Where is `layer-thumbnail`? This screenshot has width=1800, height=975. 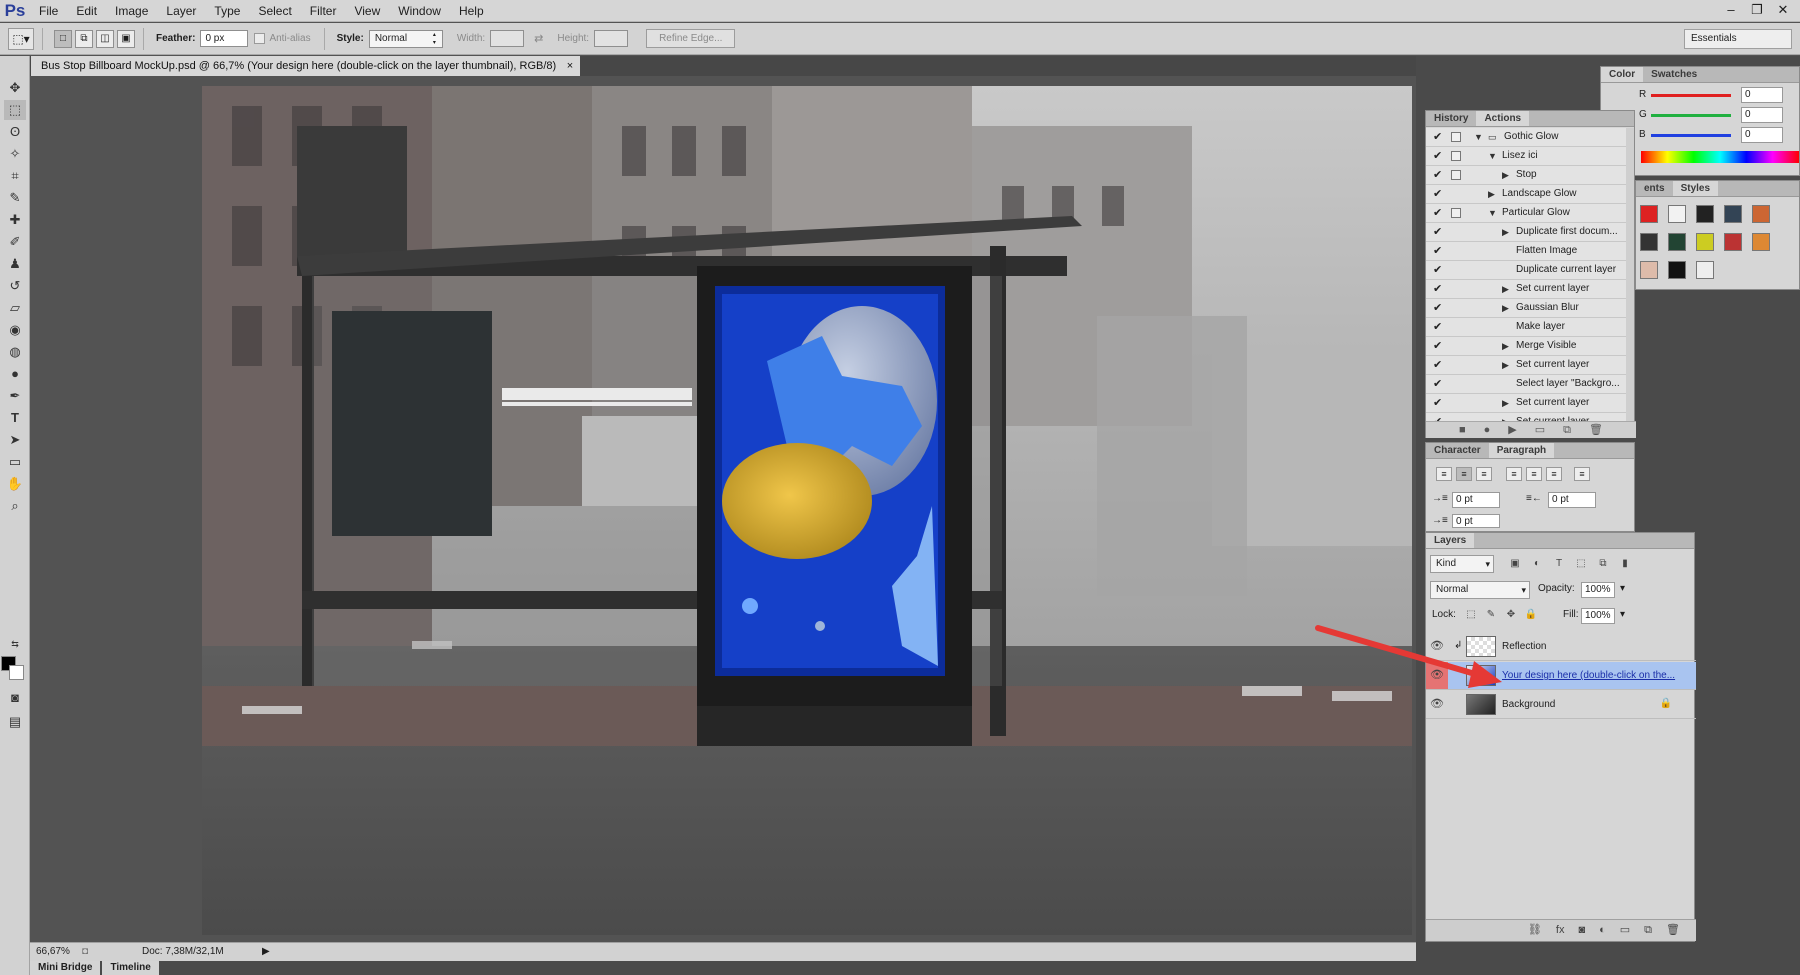
layer-thumbnail is located at coordinates (1481, 646).